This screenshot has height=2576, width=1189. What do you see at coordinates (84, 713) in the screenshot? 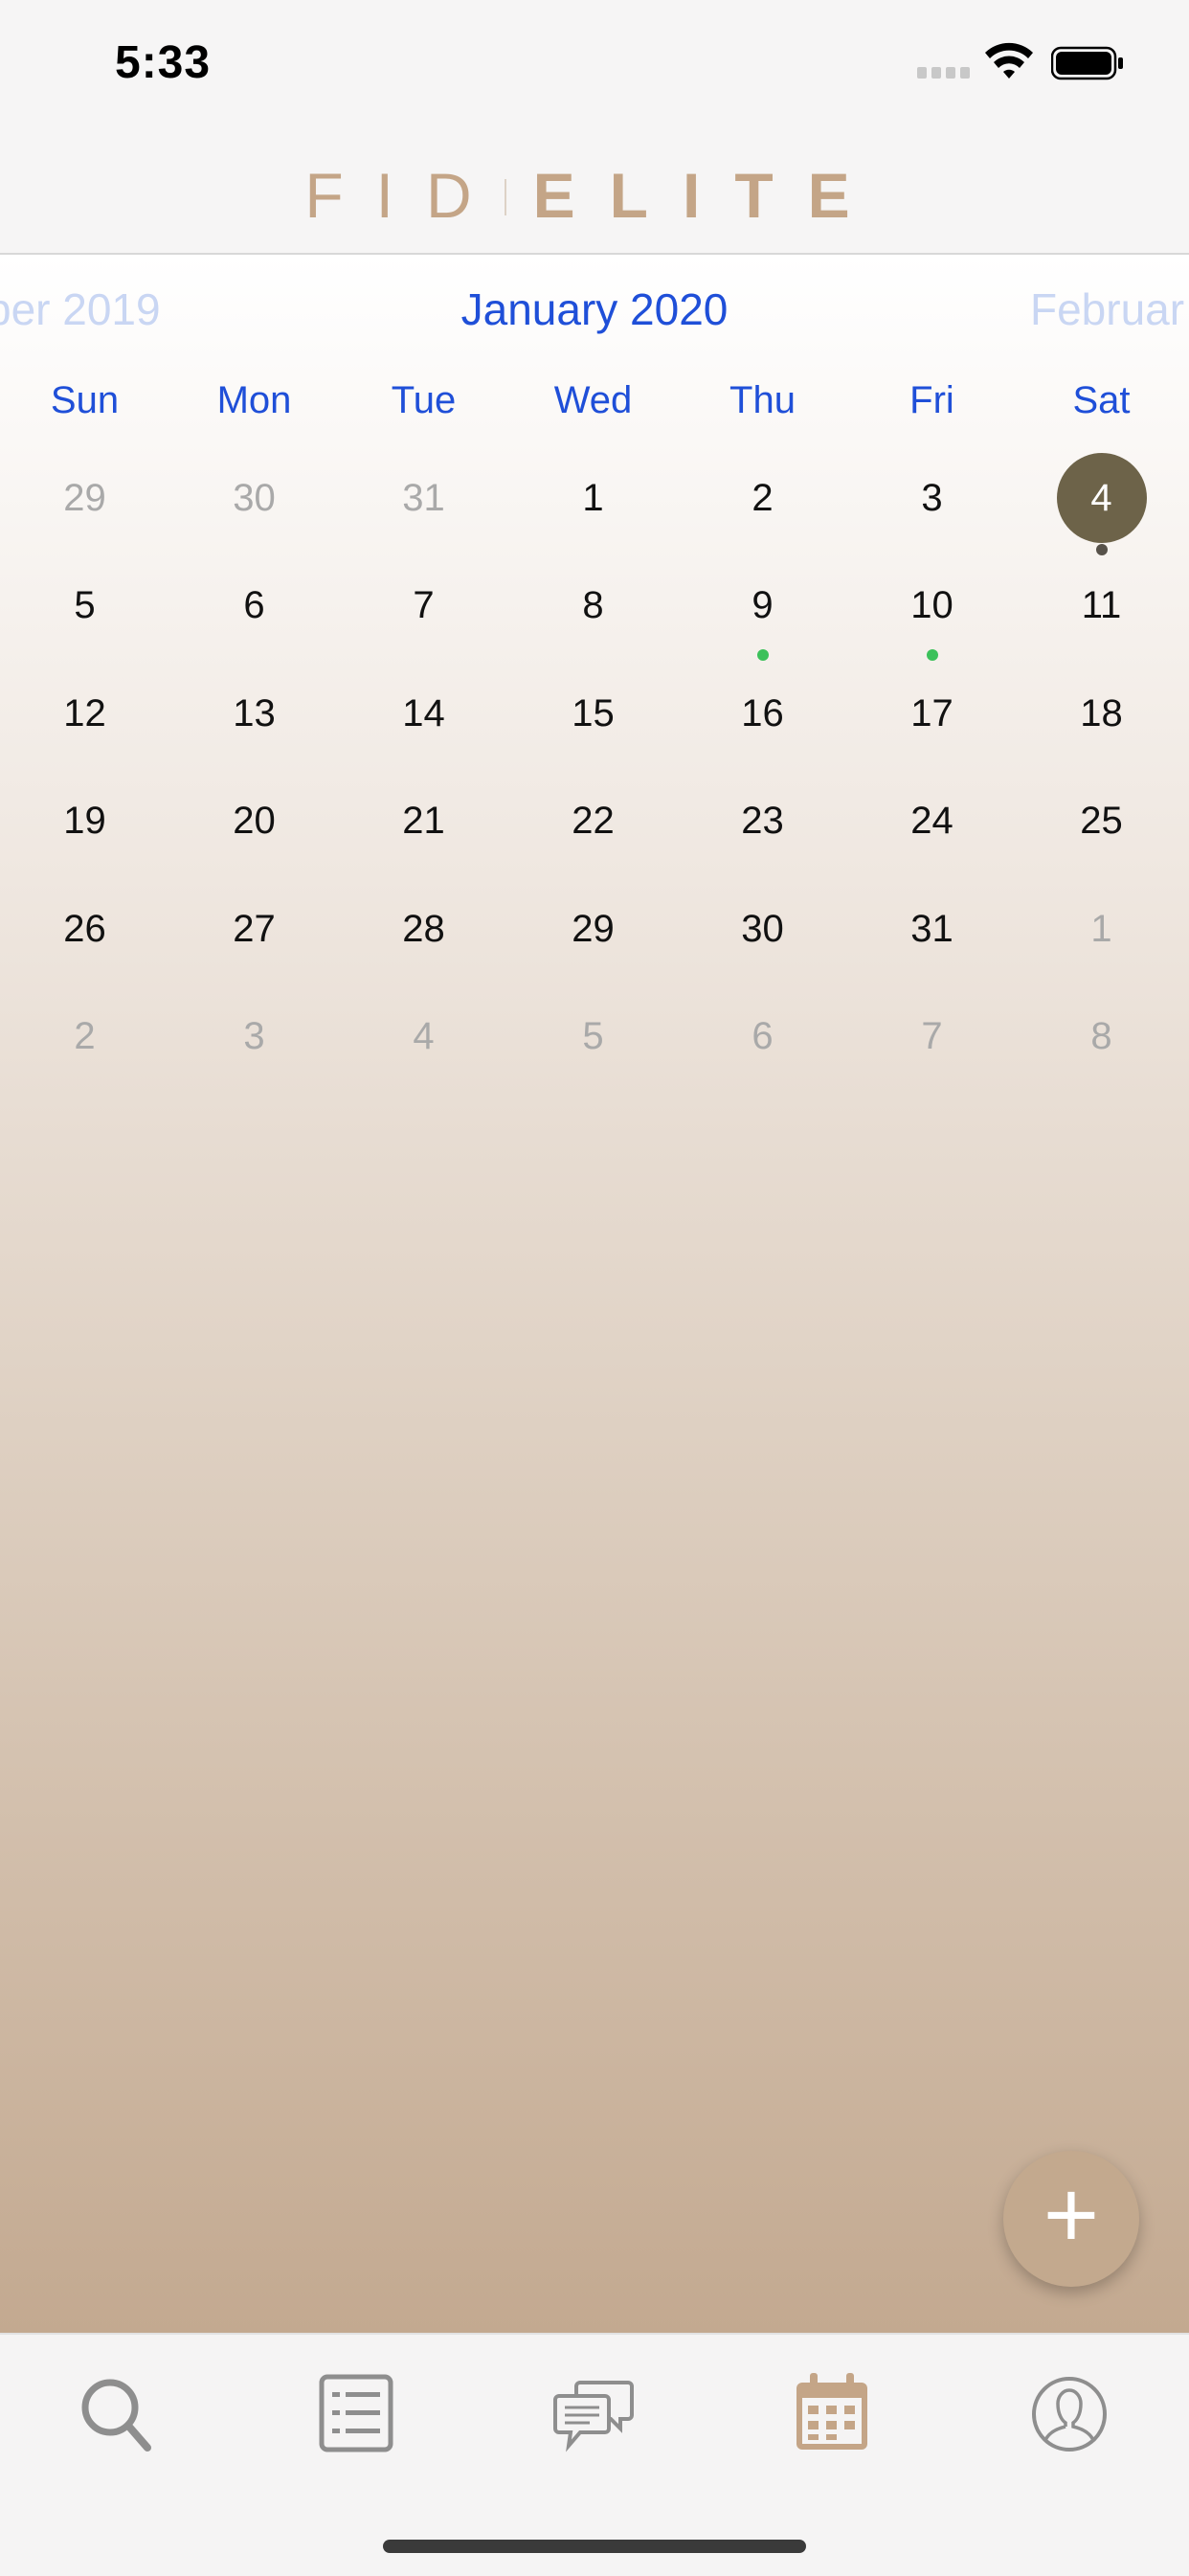
I see `day-cell: 12` at bounding box center [84, 713].